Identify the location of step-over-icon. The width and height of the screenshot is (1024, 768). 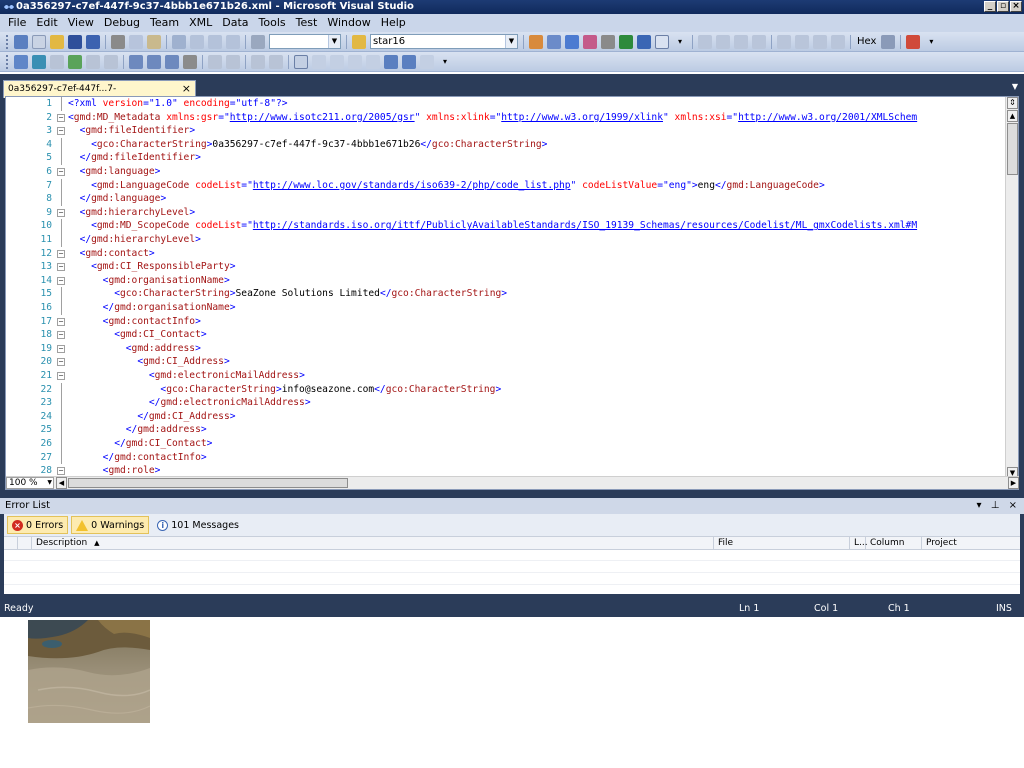
(820, 41).